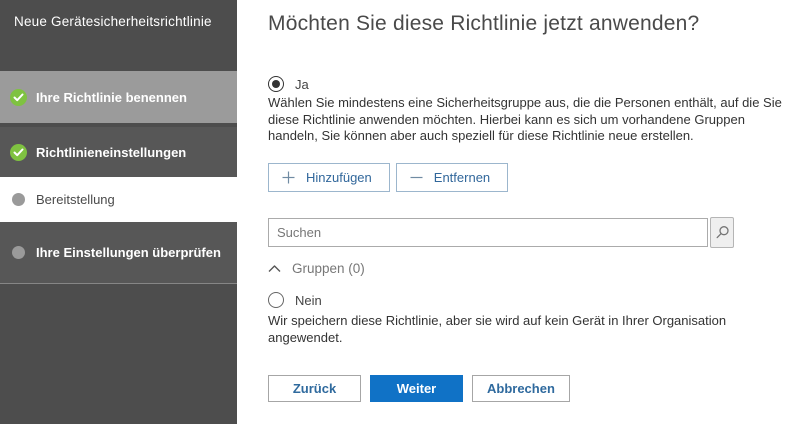 This screenshot has width=800, height=424. I want to click on sidebar-step-review-settings: Ihre Einstellungen überprüfen, so click(118, 253).